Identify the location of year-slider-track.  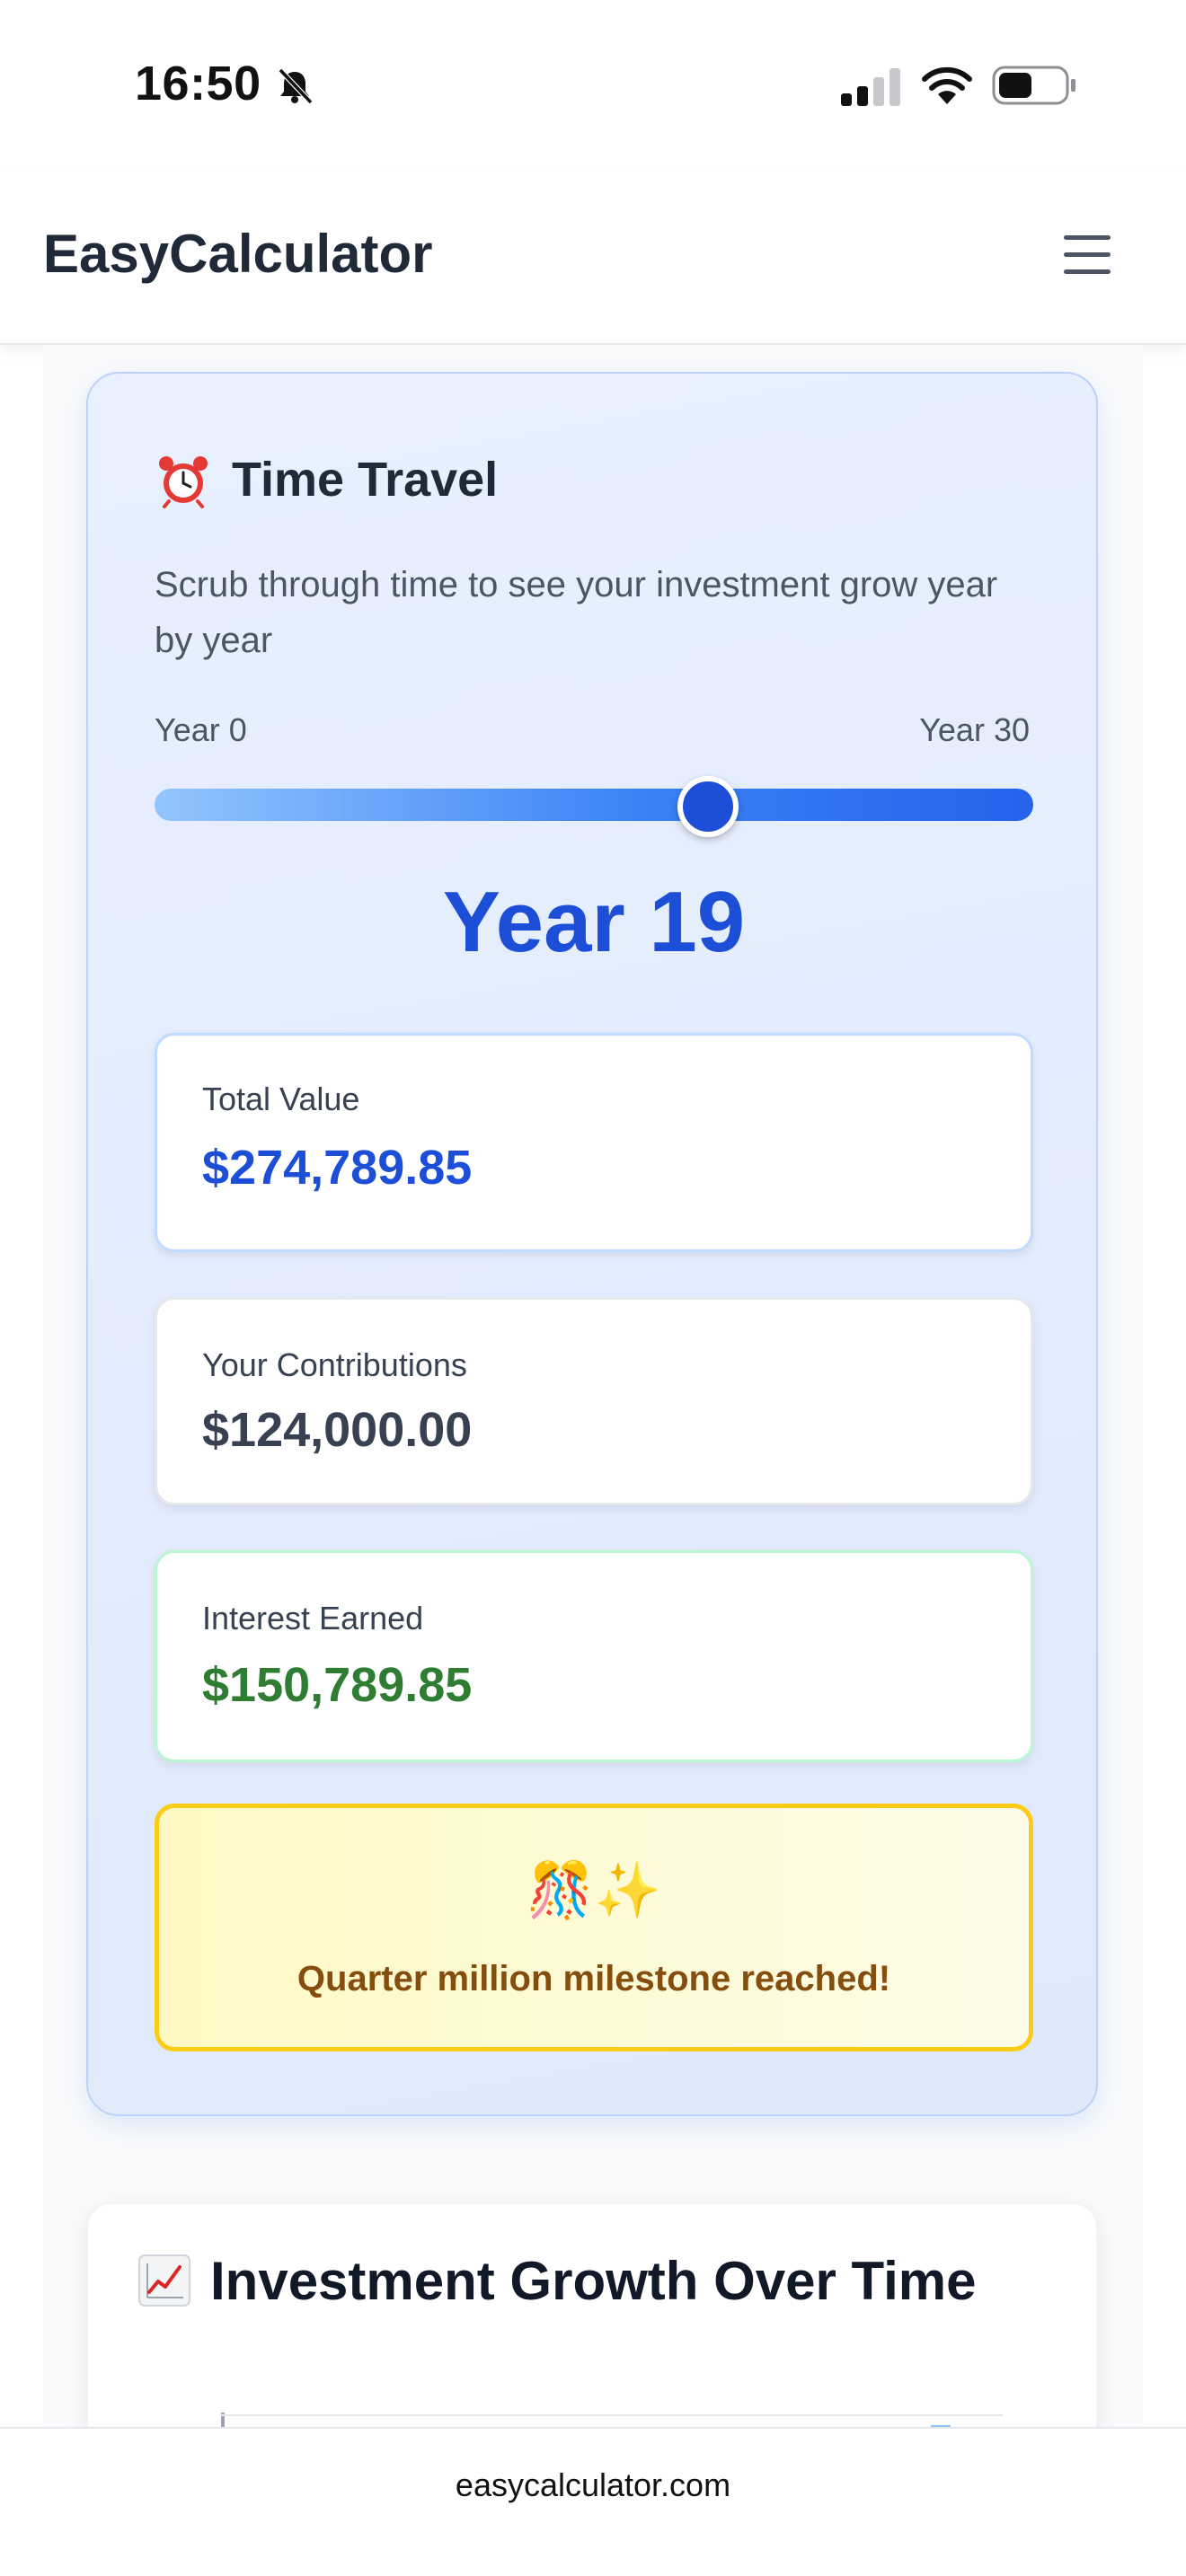
(594, 805).